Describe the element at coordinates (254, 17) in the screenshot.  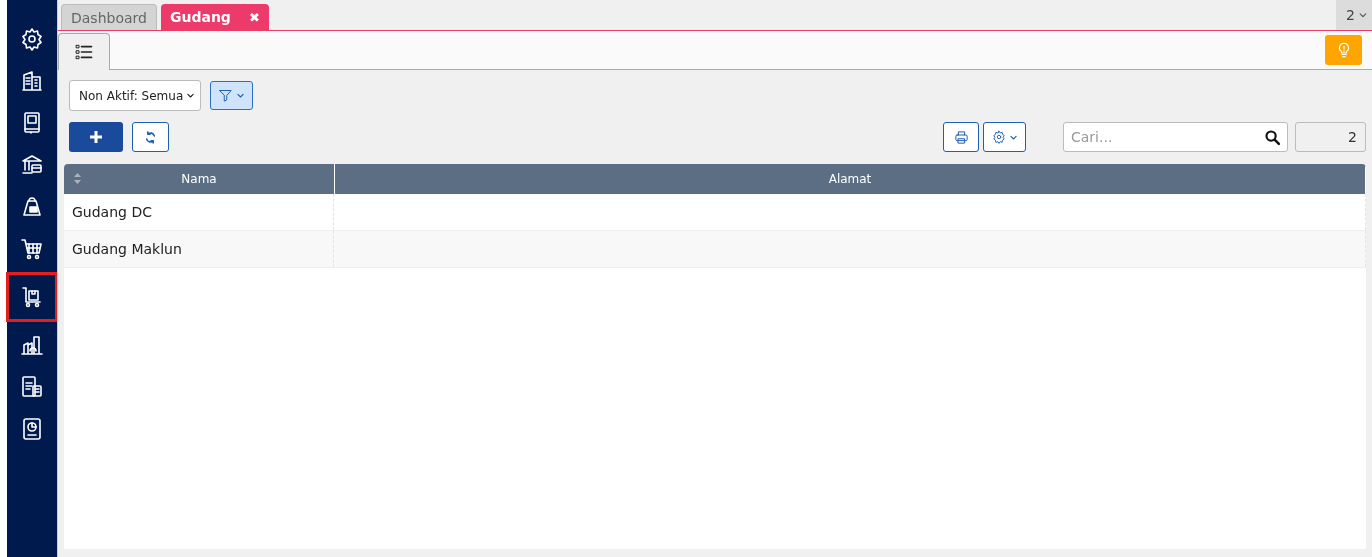
I see `close-button: ✖` at that location.